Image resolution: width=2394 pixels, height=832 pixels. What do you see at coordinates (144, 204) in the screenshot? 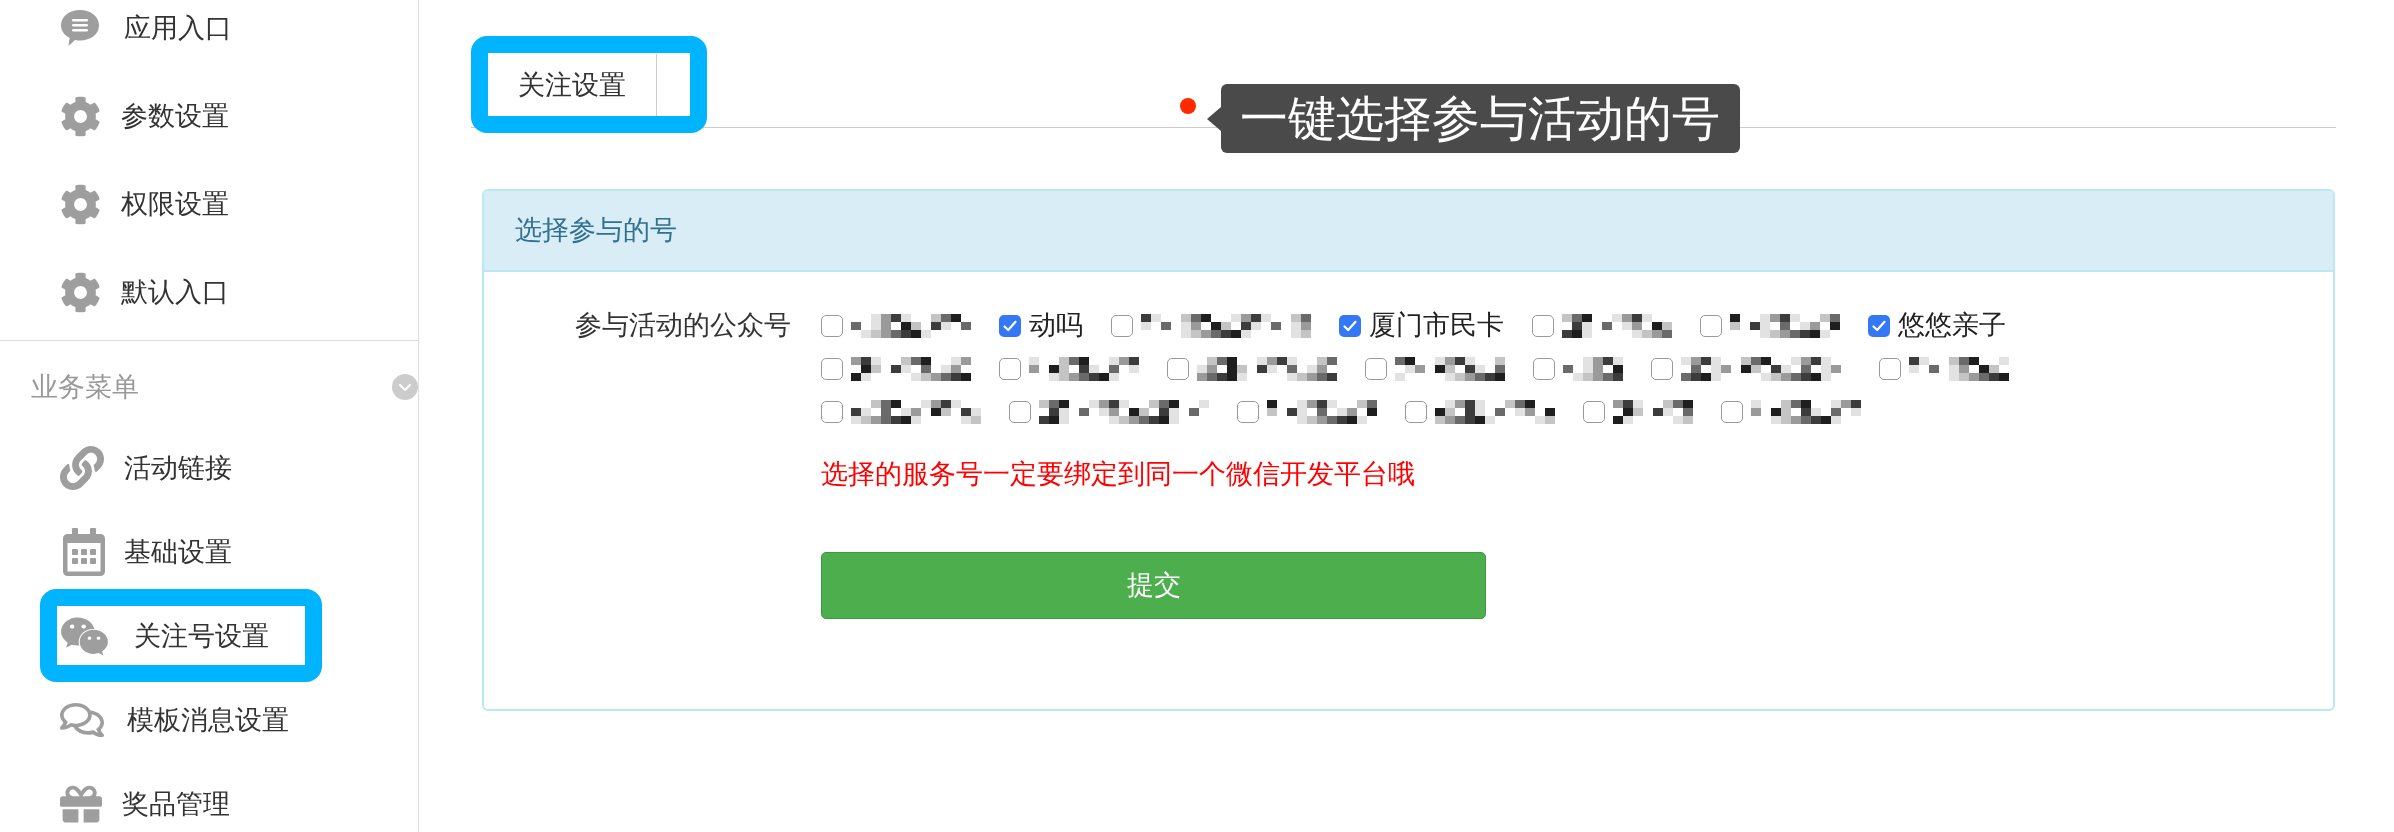
I see `sidebar-item: 权限设置` at bounding box center [144, 204].